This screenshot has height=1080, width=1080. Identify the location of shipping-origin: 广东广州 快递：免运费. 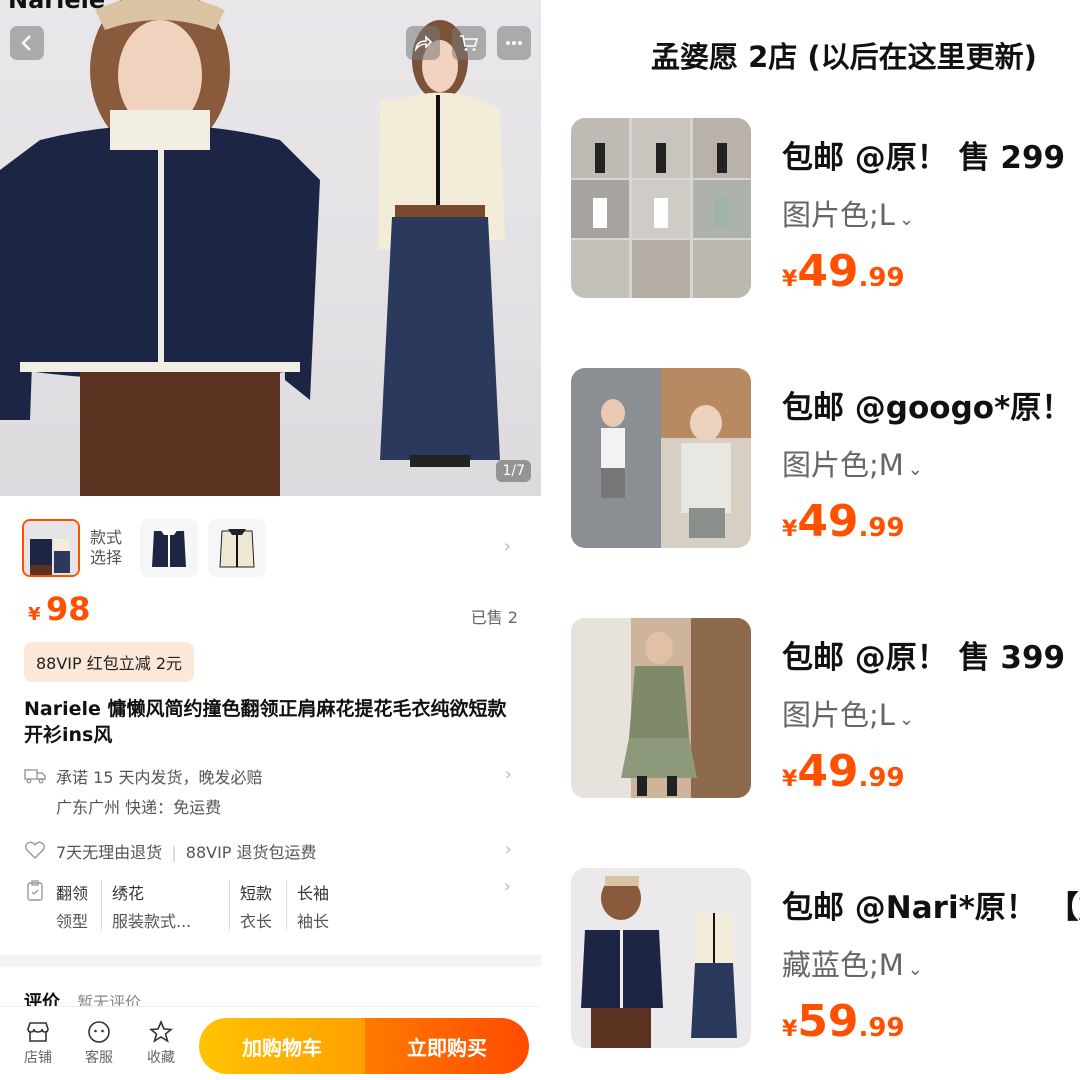
(139, 807).